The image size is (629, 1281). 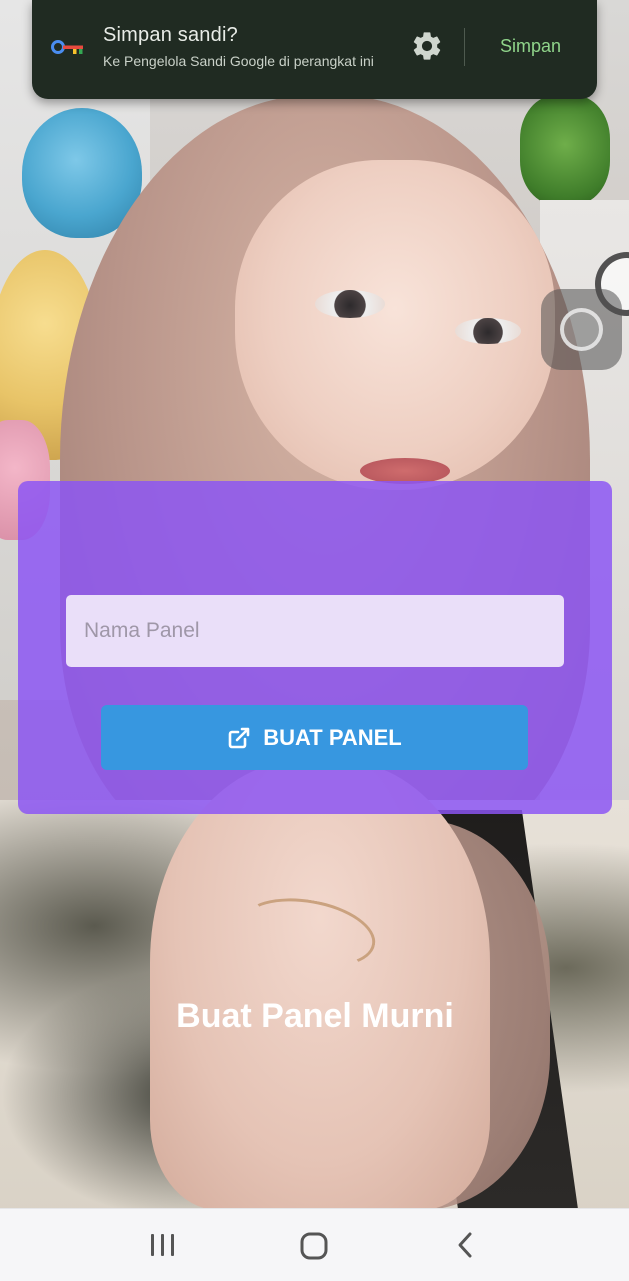 I want to click on prompt-divider, so click(x=464, y=47).